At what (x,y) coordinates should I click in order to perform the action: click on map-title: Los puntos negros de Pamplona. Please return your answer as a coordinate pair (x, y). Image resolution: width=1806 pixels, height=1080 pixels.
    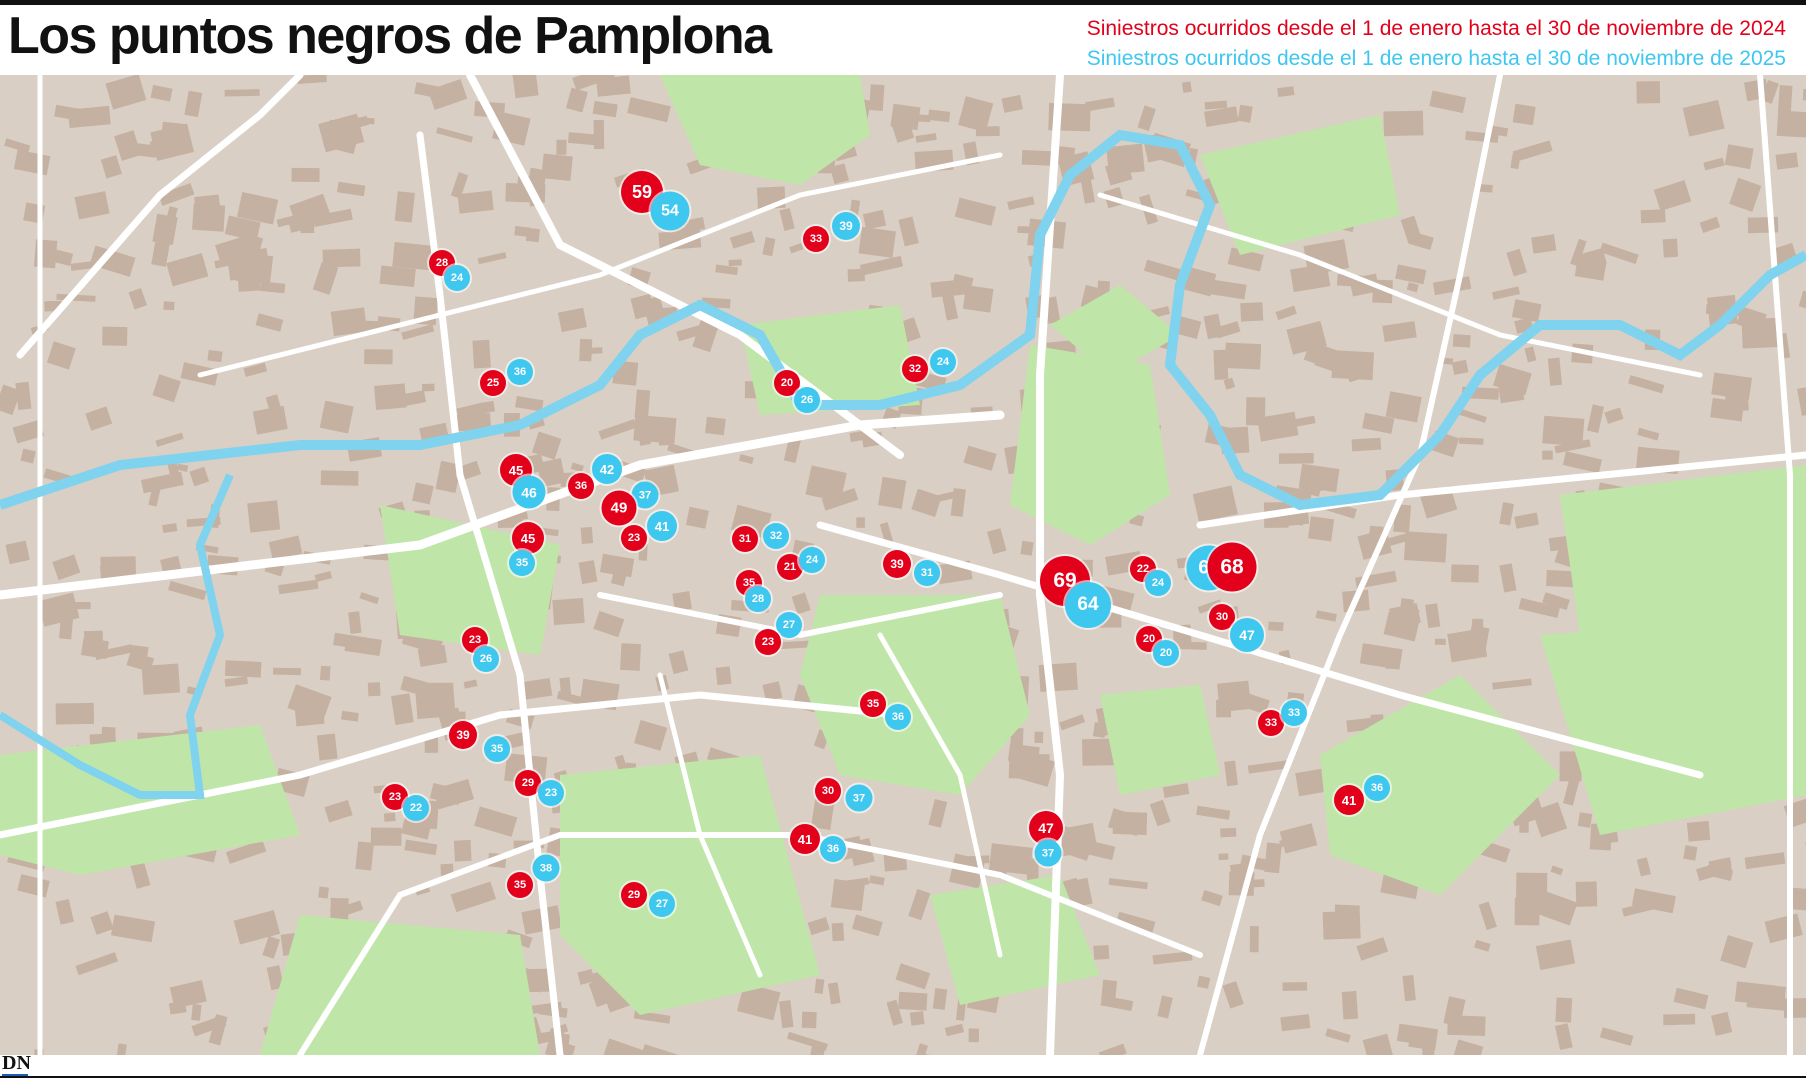
    Looking at the image, I should click on (390, 36).